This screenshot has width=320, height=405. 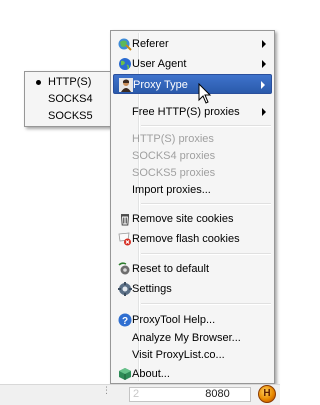 I want to click on menu-item-reset-to-default: Reset to default, so click(x=192, y=269).